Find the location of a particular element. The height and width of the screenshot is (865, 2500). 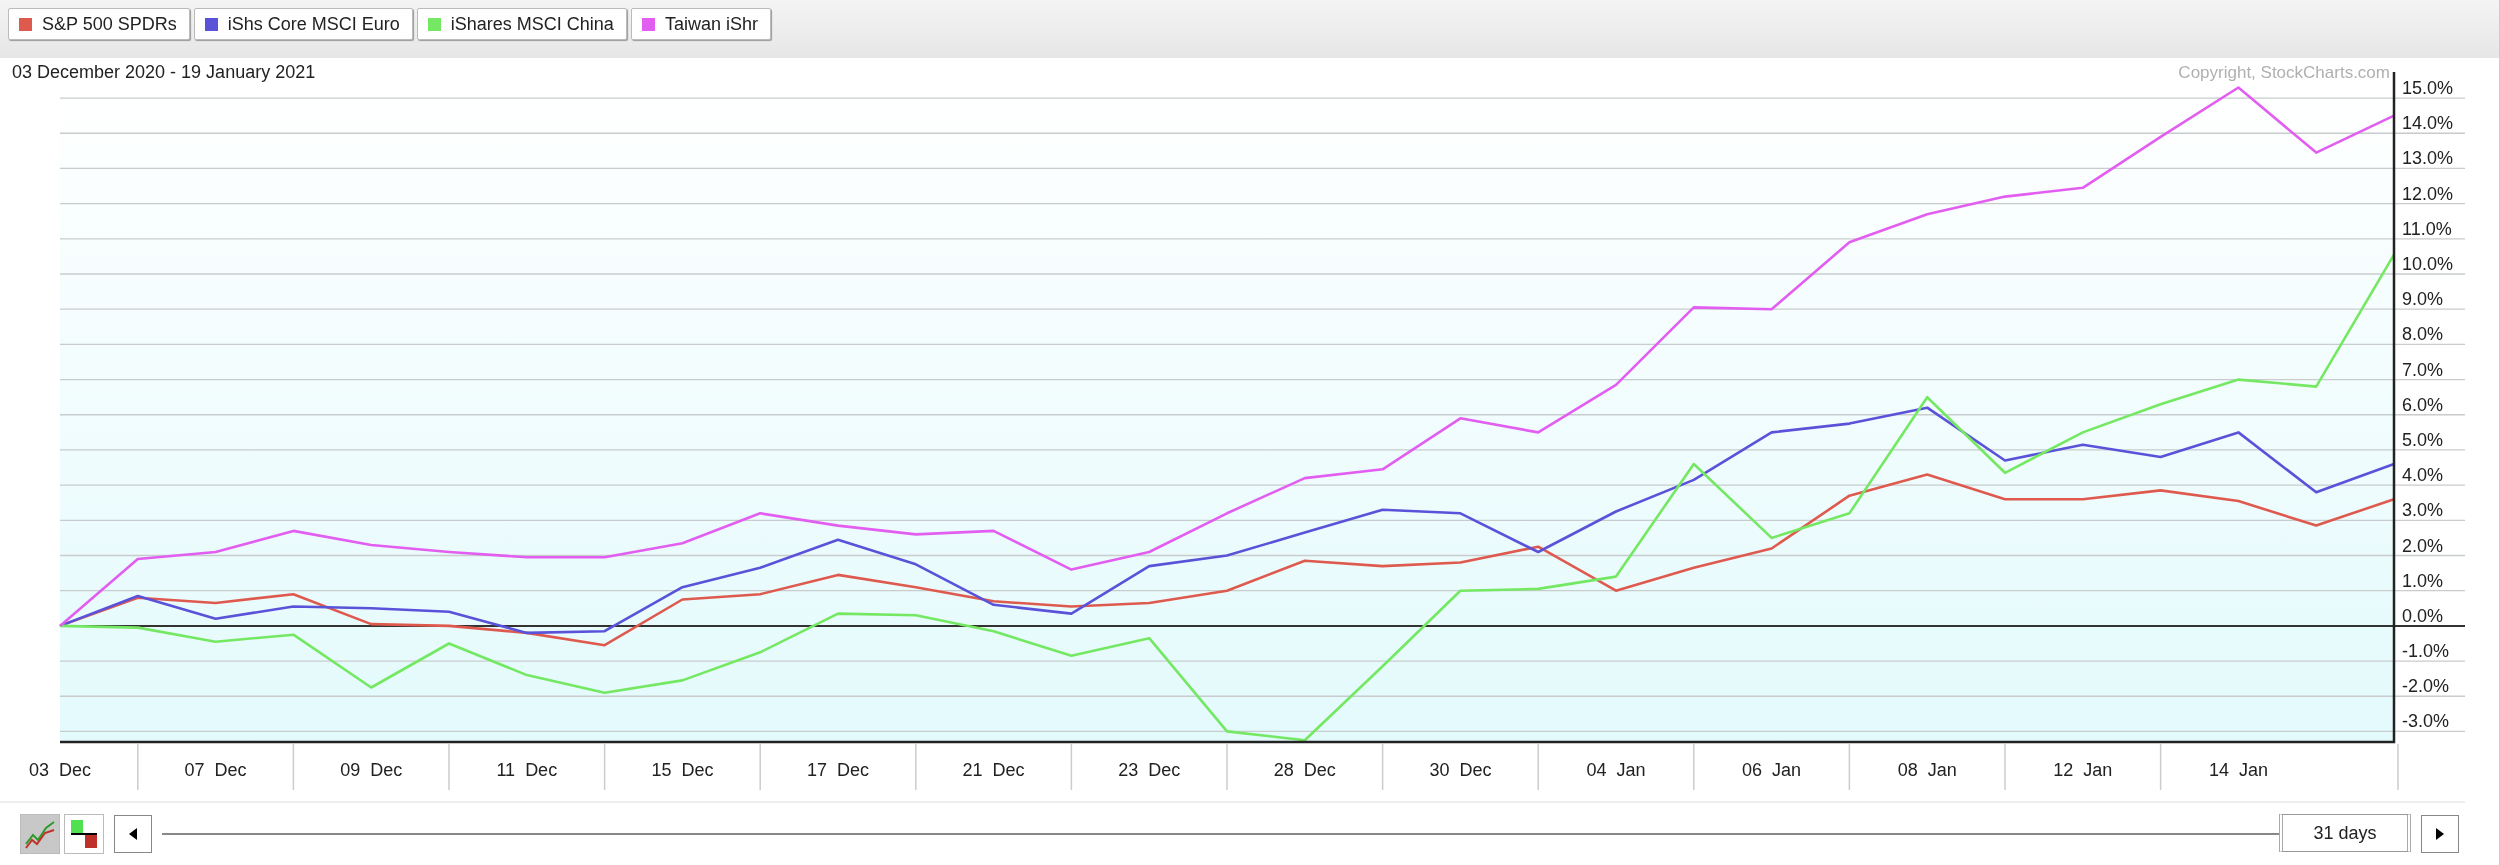

axis-label: 13.0% is located at coordinates (2428, 158).